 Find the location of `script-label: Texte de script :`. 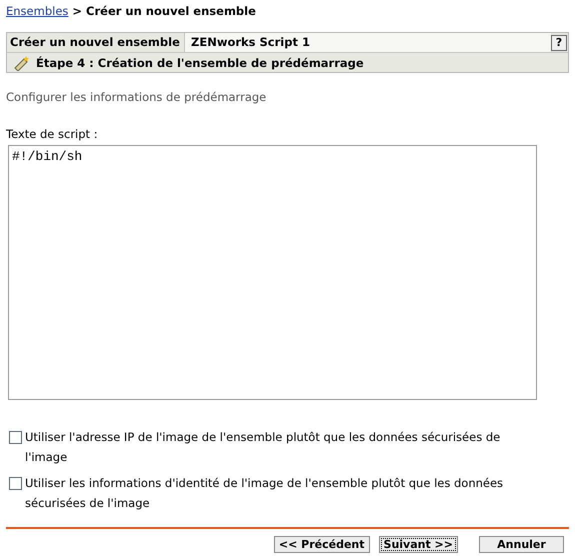

script-label: Texte de script : is located at coordinates (52, 134).